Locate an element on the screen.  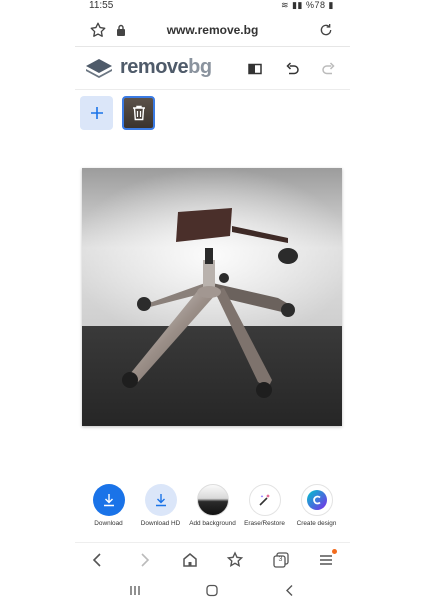
create-design-button: Create design is located at coordinates (316, 505).